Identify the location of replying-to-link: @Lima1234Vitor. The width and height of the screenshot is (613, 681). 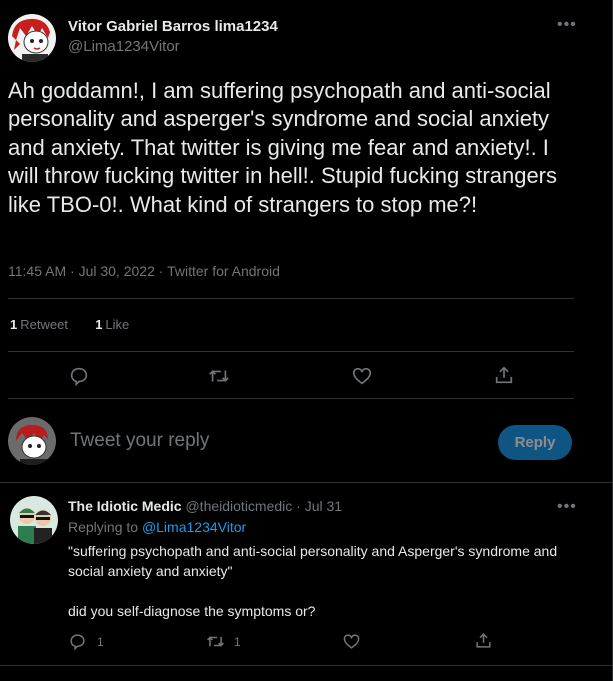
(194, 527).